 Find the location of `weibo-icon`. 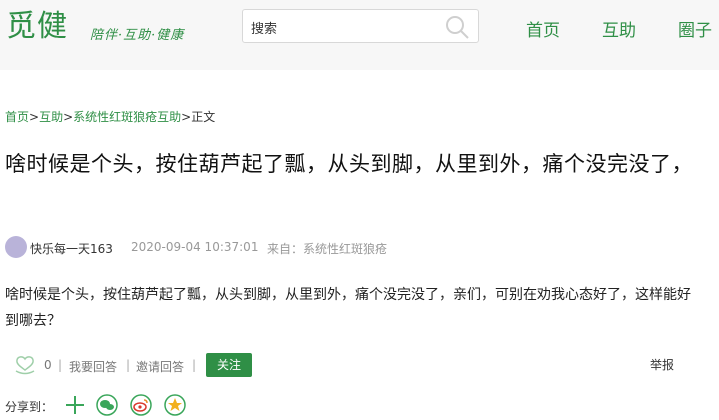

weibo-icon is located at coordinates (141, 405).